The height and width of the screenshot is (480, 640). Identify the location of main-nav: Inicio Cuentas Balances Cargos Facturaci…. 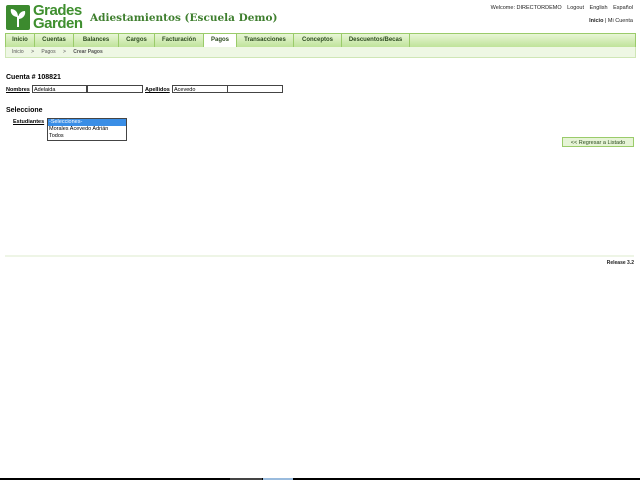
(320, 40).